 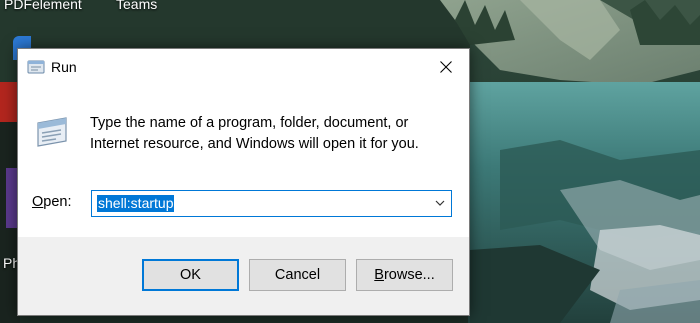 I want to click on dialog-title: Run, so click(x=64, y=67).